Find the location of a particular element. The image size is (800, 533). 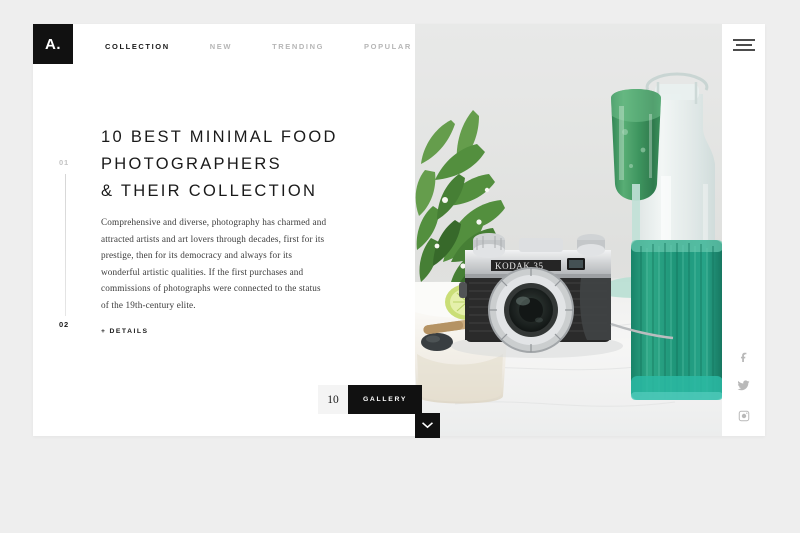

gallery-button: GALLERY is located at coordinates (385, 399).